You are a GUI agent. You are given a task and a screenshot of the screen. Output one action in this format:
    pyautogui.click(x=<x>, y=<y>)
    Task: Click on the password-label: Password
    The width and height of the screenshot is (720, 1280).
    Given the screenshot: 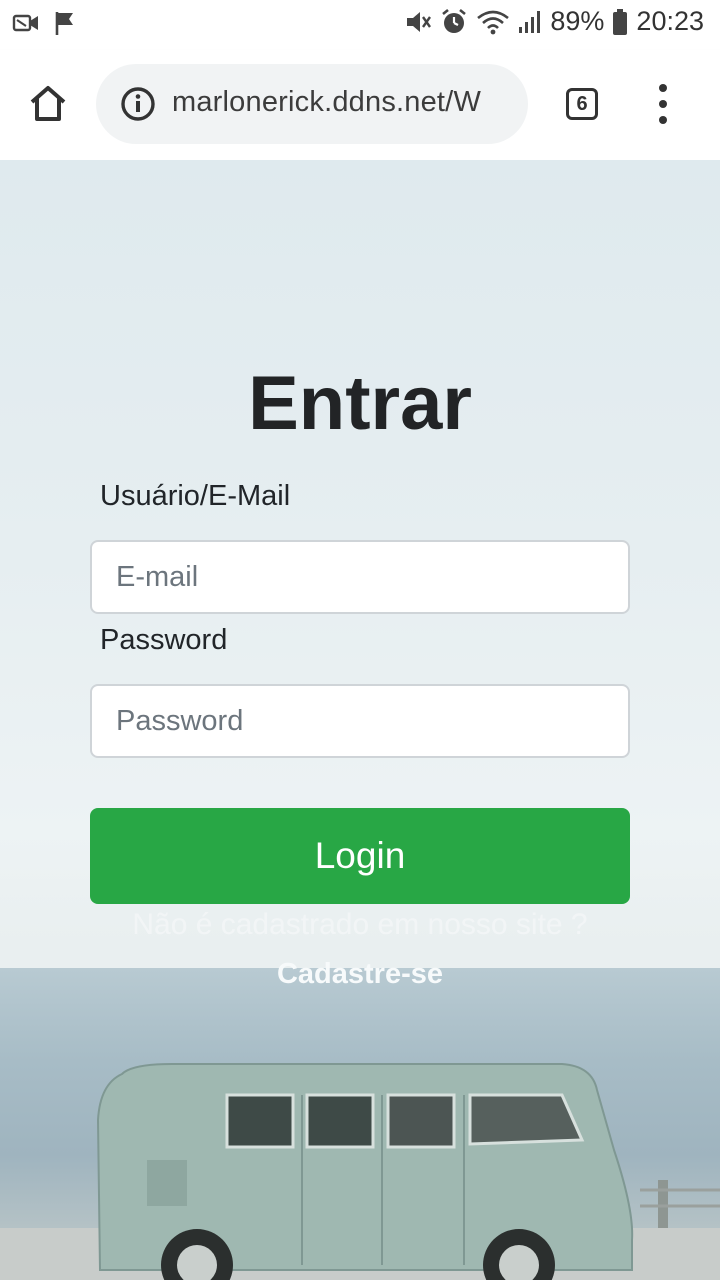 What is the action you would take?
    pyautogui.click(x=164, y=640)
    